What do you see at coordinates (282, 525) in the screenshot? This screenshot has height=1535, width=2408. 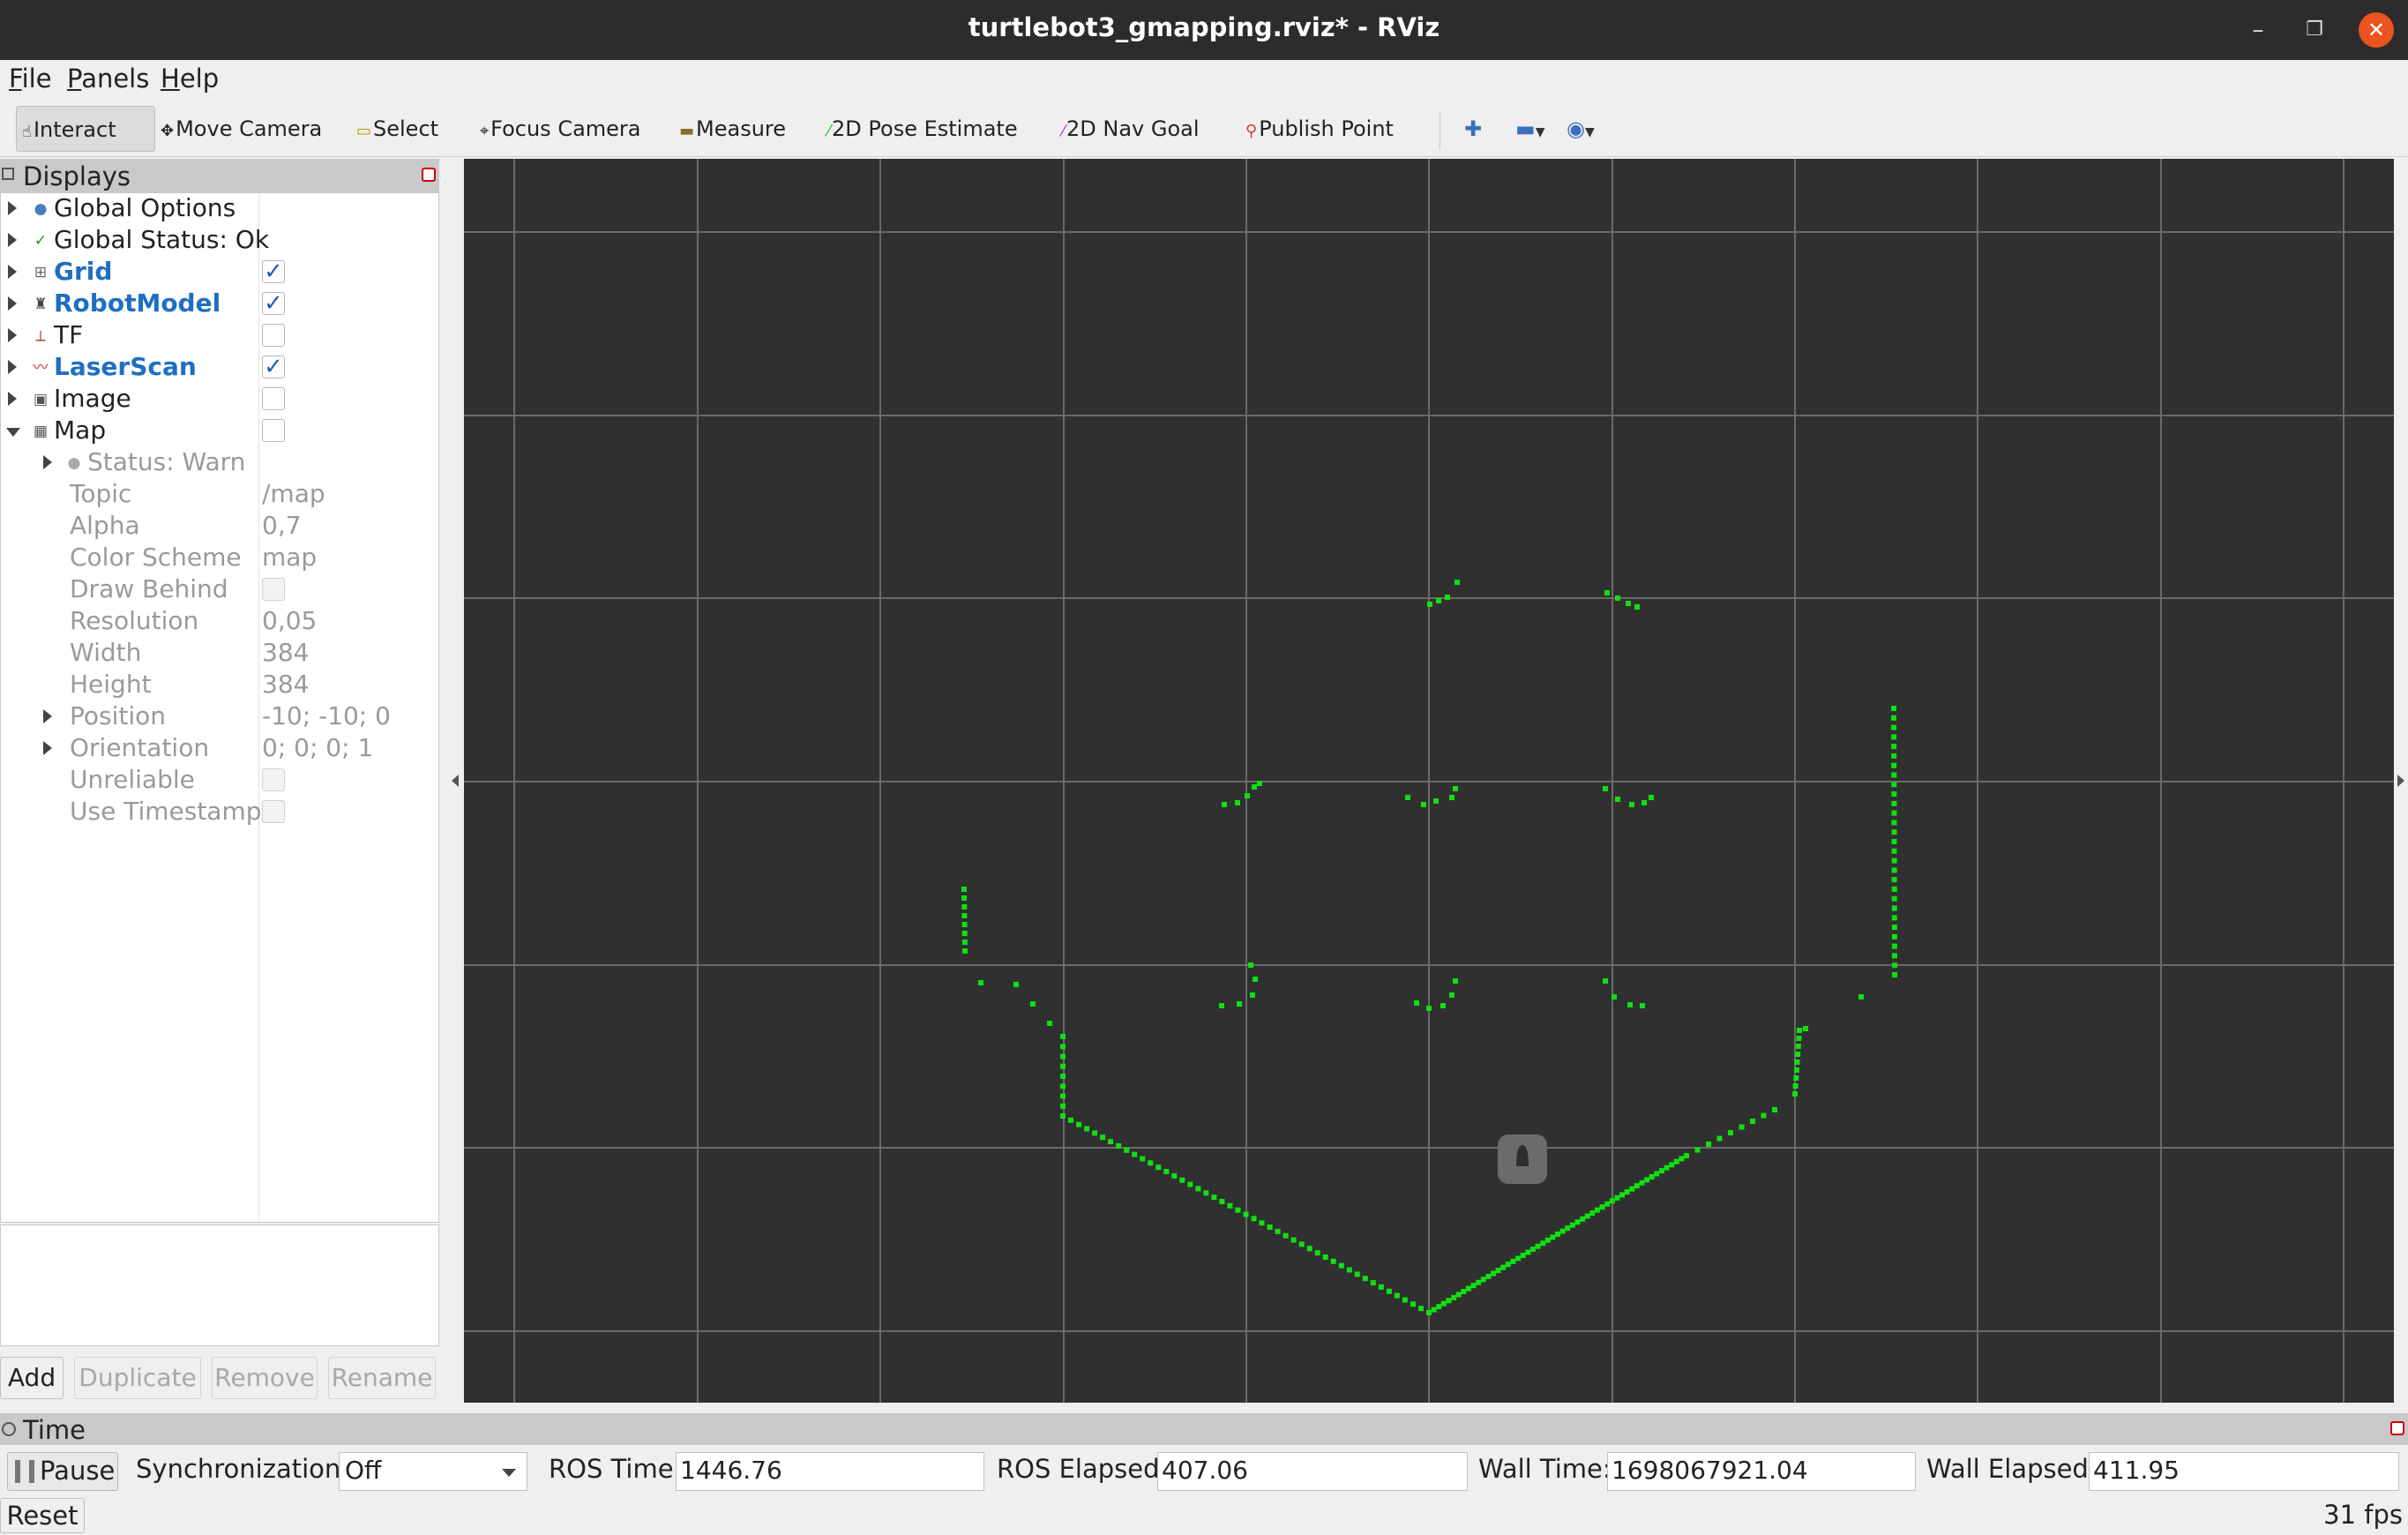 I see `property-value: 0,7` at bounding box center [282, 525].